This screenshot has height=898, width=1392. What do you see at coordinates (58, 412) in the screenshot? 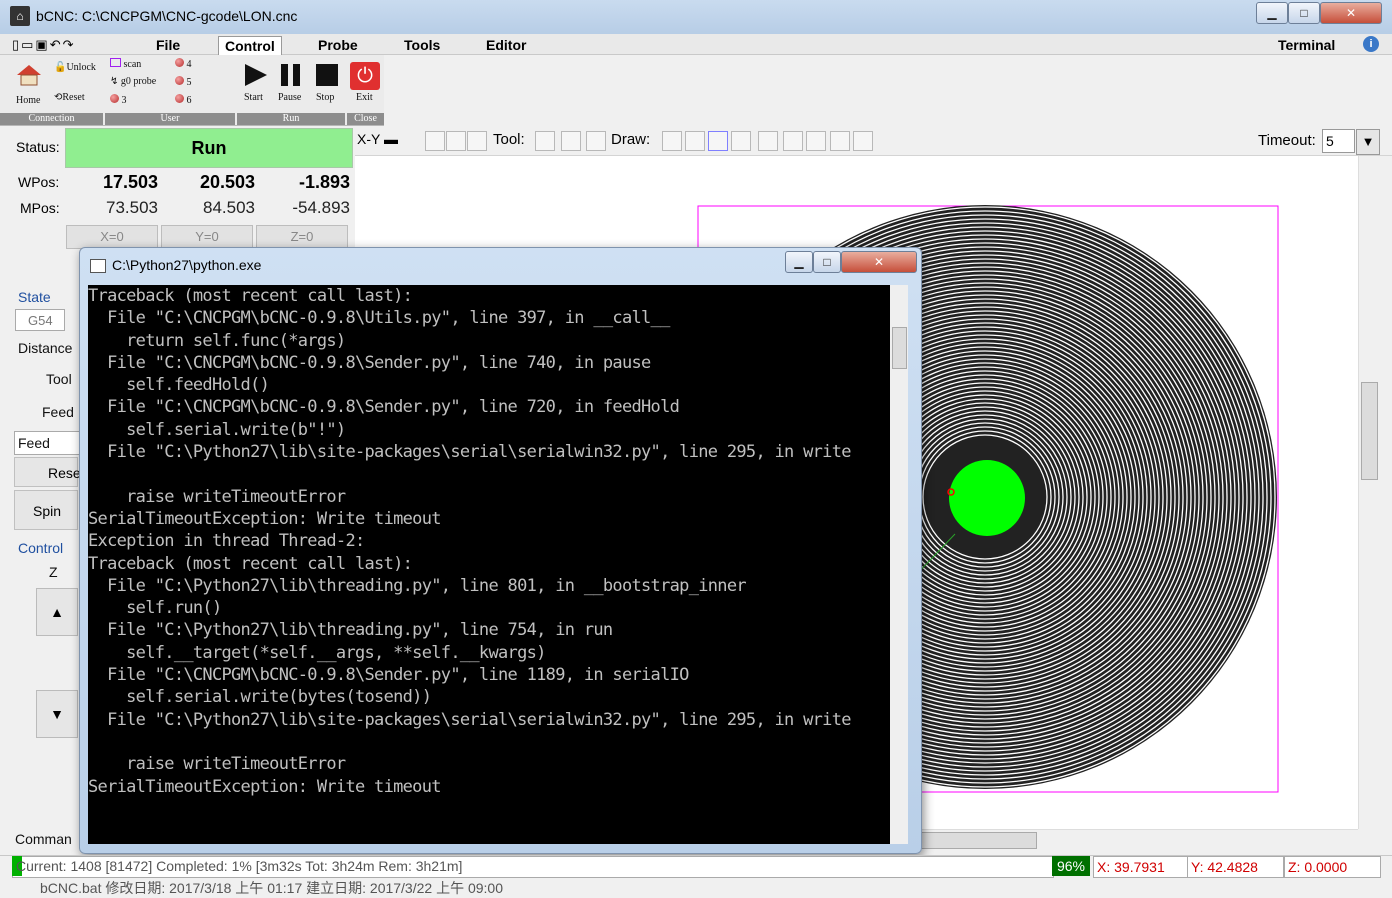
I see `feed-label: Feed` at bounding box center [58, 412].